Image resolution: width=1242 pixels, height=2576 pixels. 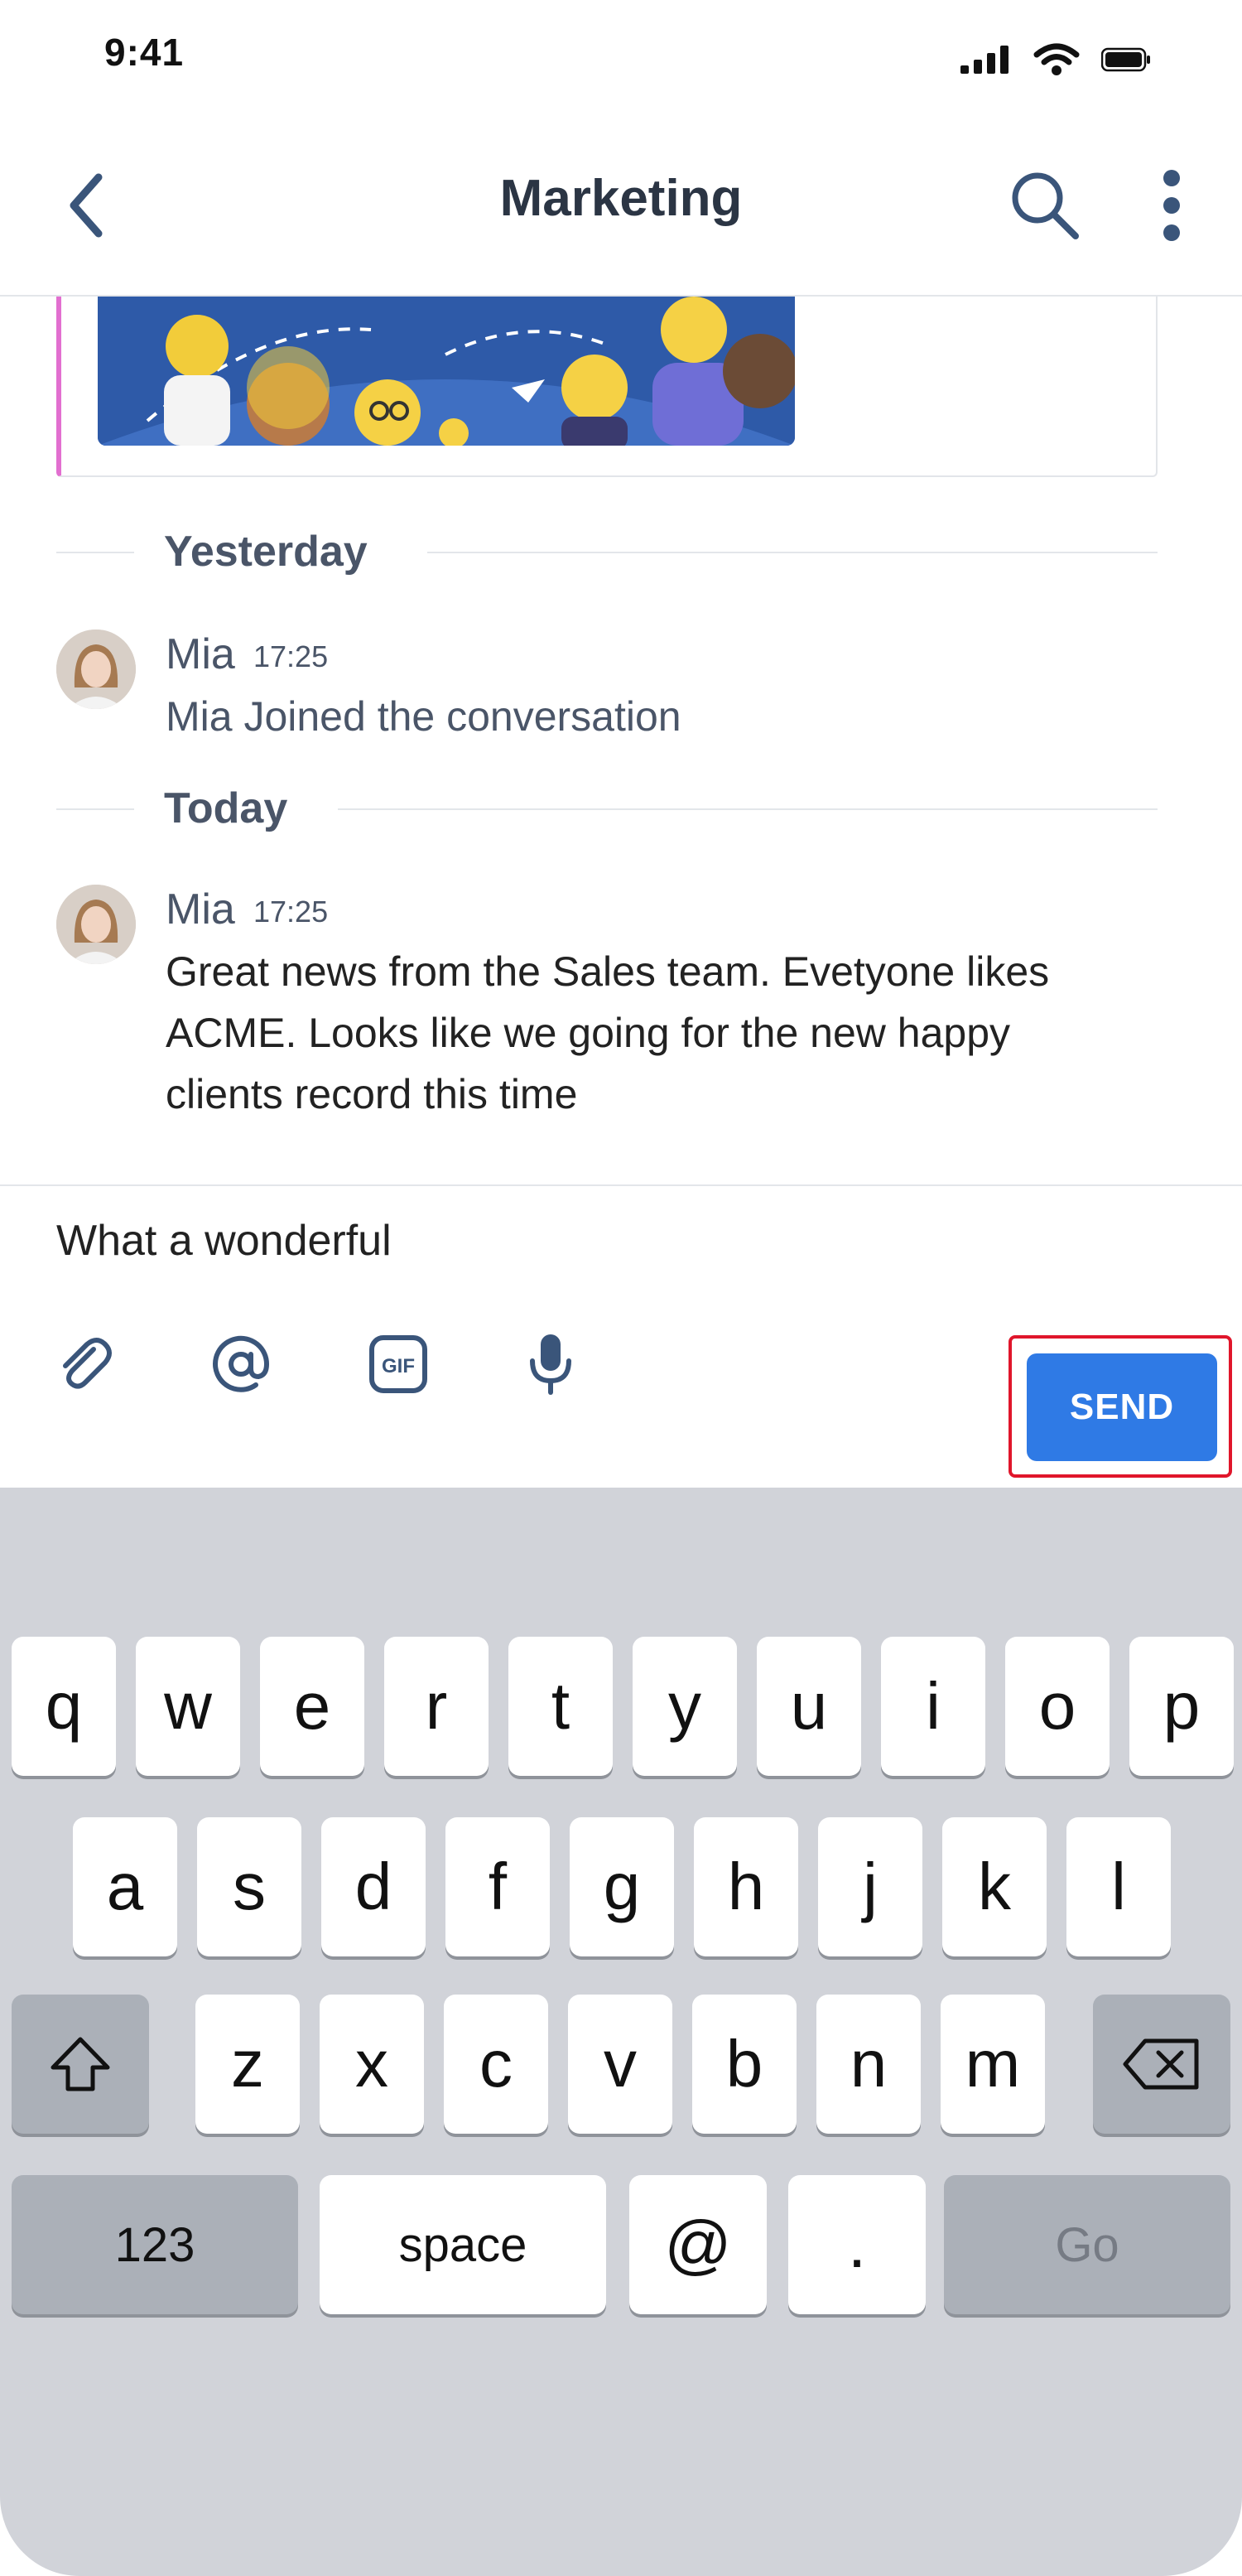 What do you see at coordinates (620, 2065) in the screenshot?
I see `key-v: v` at bounding box center [620, 2065].